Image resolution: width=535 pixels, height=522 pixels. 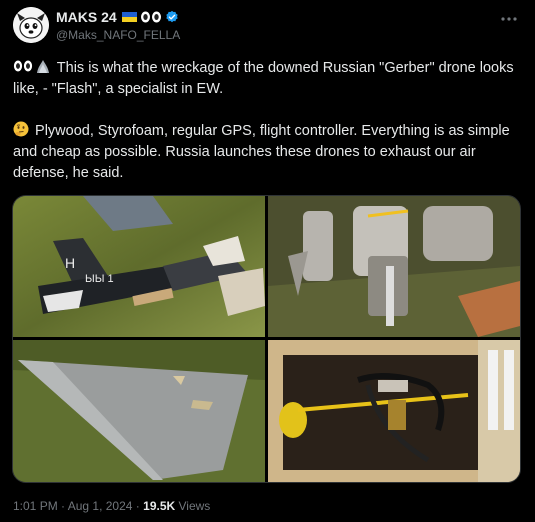 I want to click on author-handle: @Maks_NAFO_FELLA, so click(x=118, y=35).